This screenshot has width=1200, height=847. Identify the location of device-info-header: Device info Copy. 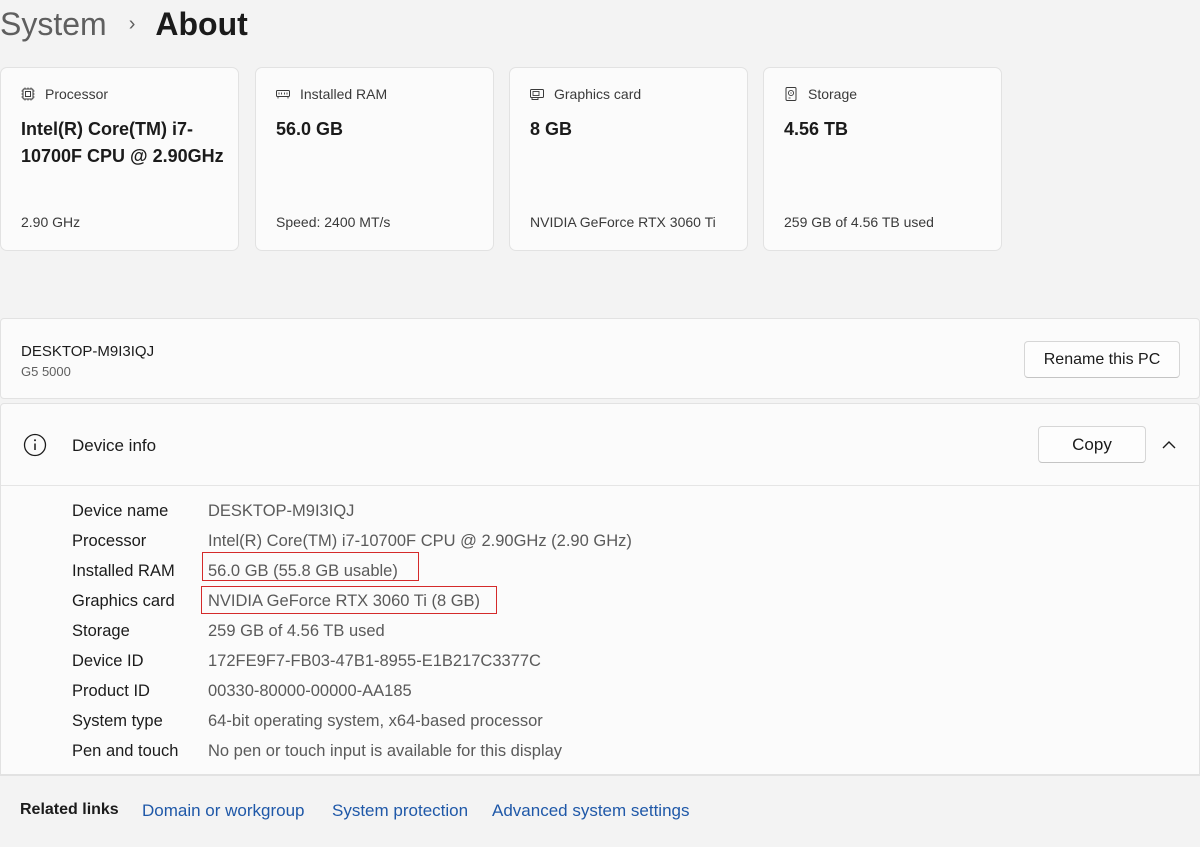
(600, 445).